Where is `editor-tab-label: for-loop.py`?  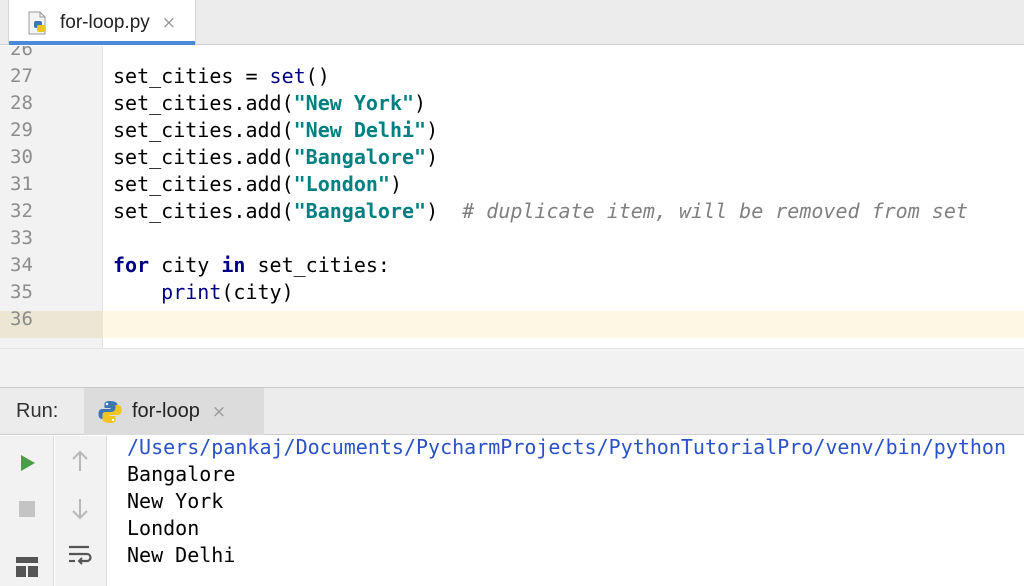 editor-tab-label: for-loop.py is located at coordinates (105, 22).